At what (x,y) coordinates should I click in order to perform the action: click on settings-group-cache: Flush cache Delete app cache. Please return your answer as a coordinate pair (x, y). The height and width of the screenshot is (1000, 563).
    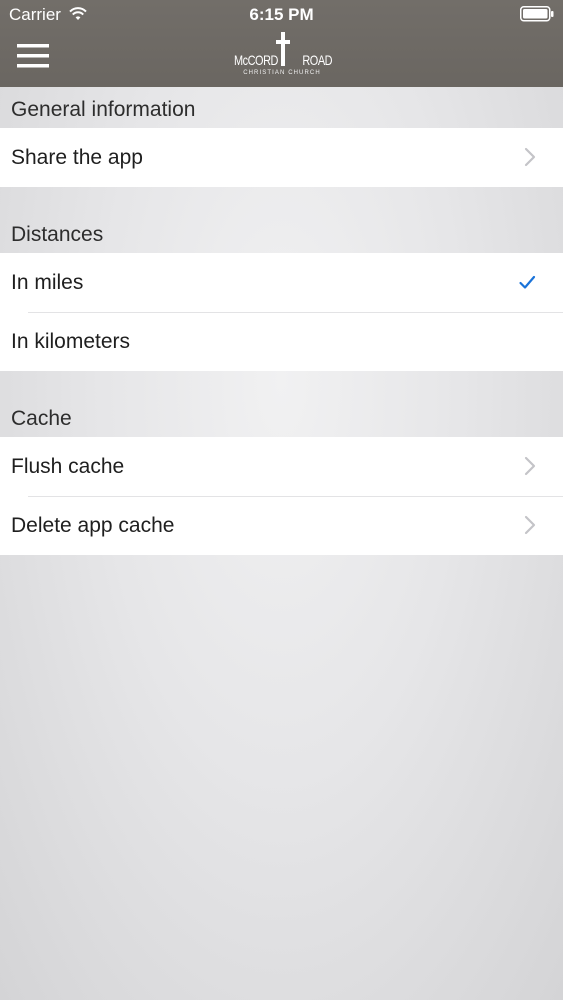
    Looking at the image, I should click on (281, 496).